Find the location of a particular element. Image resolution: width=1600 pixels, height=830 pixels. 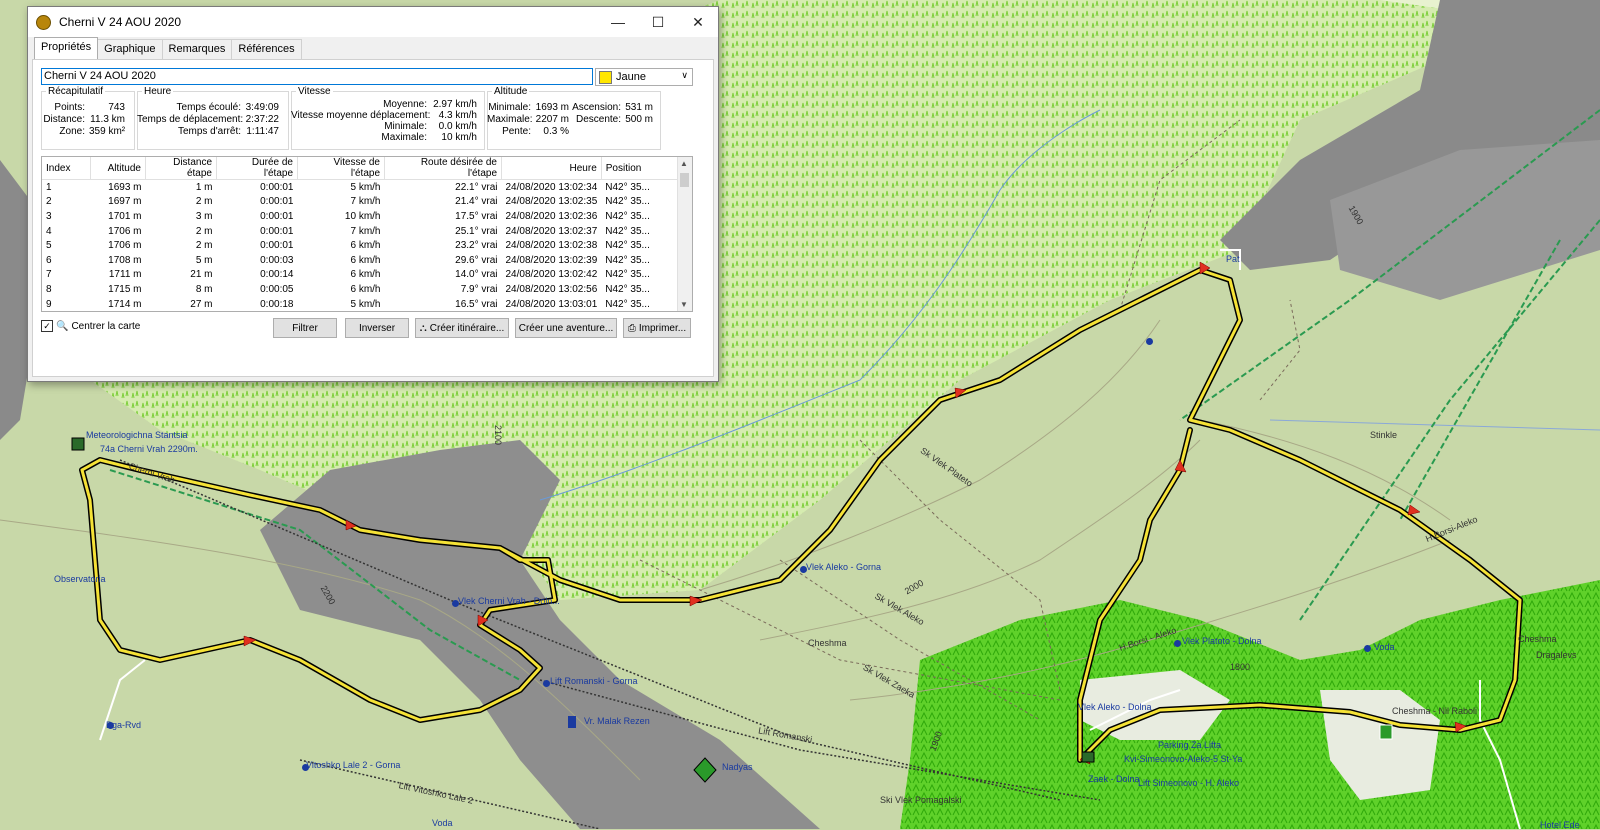

map-label-peak: 74a Cherni Vrah 2290m. is located at coordinates (149, 449).